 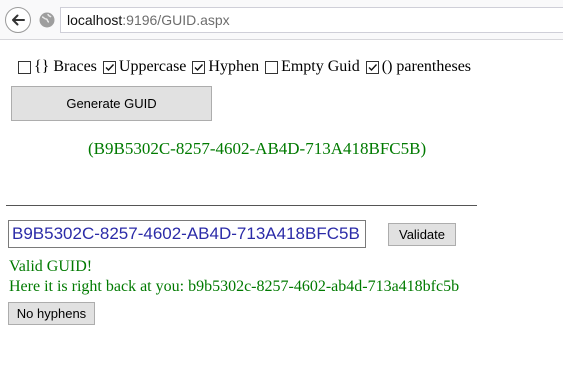 What do you see at coordinates (95, 20) in the screenshot?
I see `url-host: localhost` at bounding box center [95, 20].